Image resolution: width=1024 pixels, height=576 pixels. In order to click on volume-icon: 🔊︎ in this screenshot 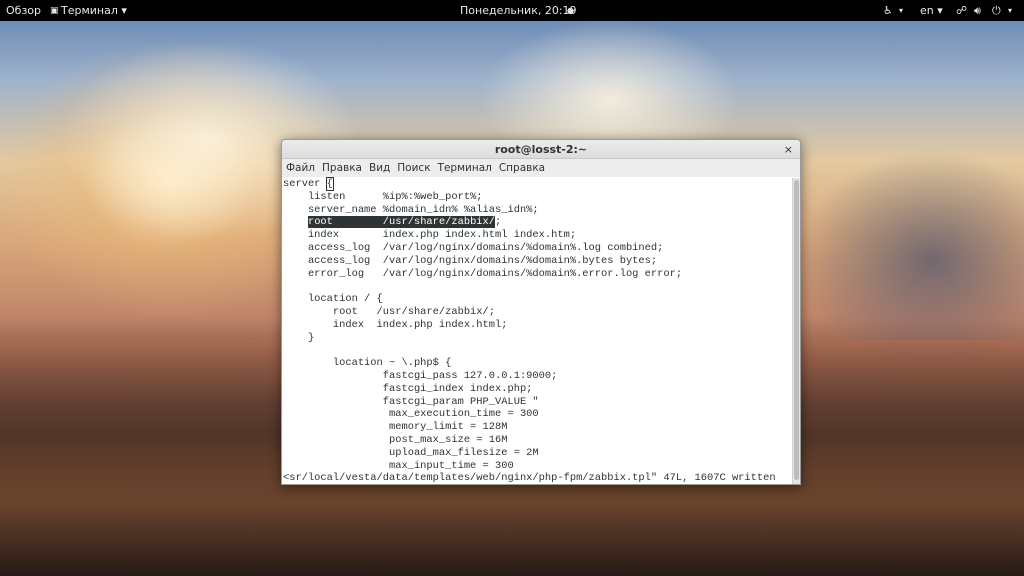, I will do `click(977, 11)`.